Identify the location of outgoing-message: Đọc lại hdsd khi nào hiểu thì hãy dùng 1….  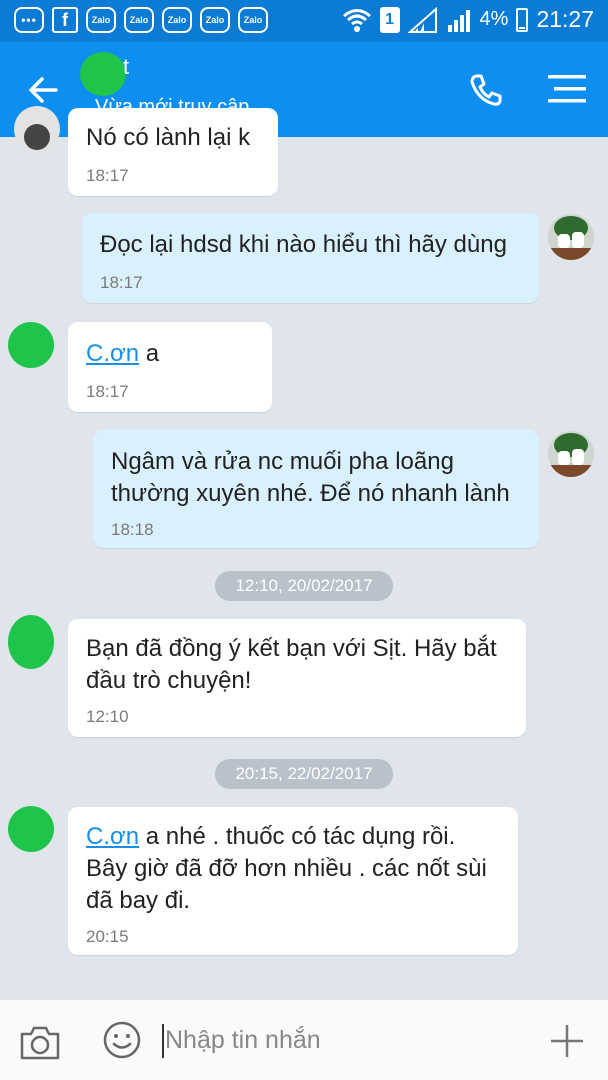
(310, 258).